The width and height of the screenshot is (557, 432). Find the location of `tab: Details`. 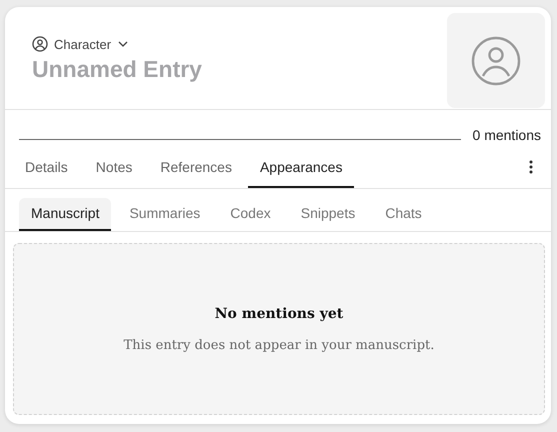

tab: Details is located at coordinates (46, 168).